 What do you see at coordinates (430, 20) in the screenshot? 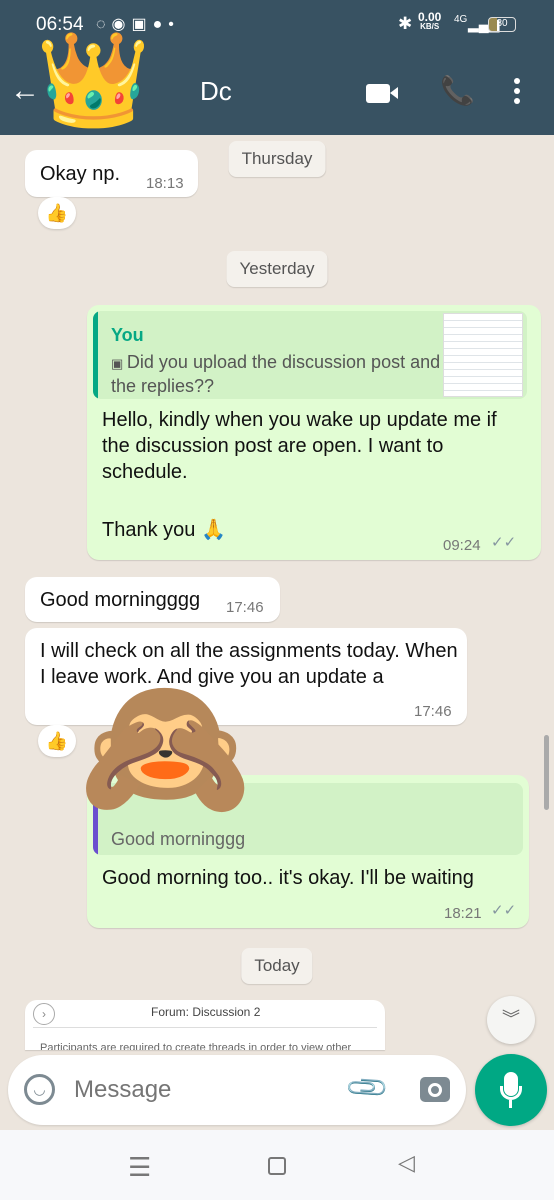
I see `net-speed: 0.00 KB/S` at bounding box center [430, 20].